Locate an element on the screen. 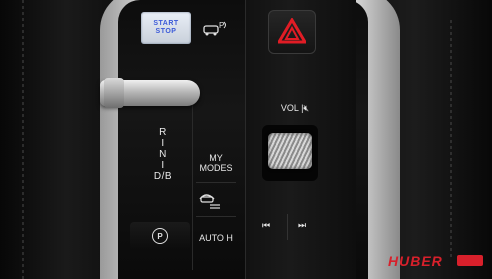  brand-logo-tail is located at coordinates (470, 260).